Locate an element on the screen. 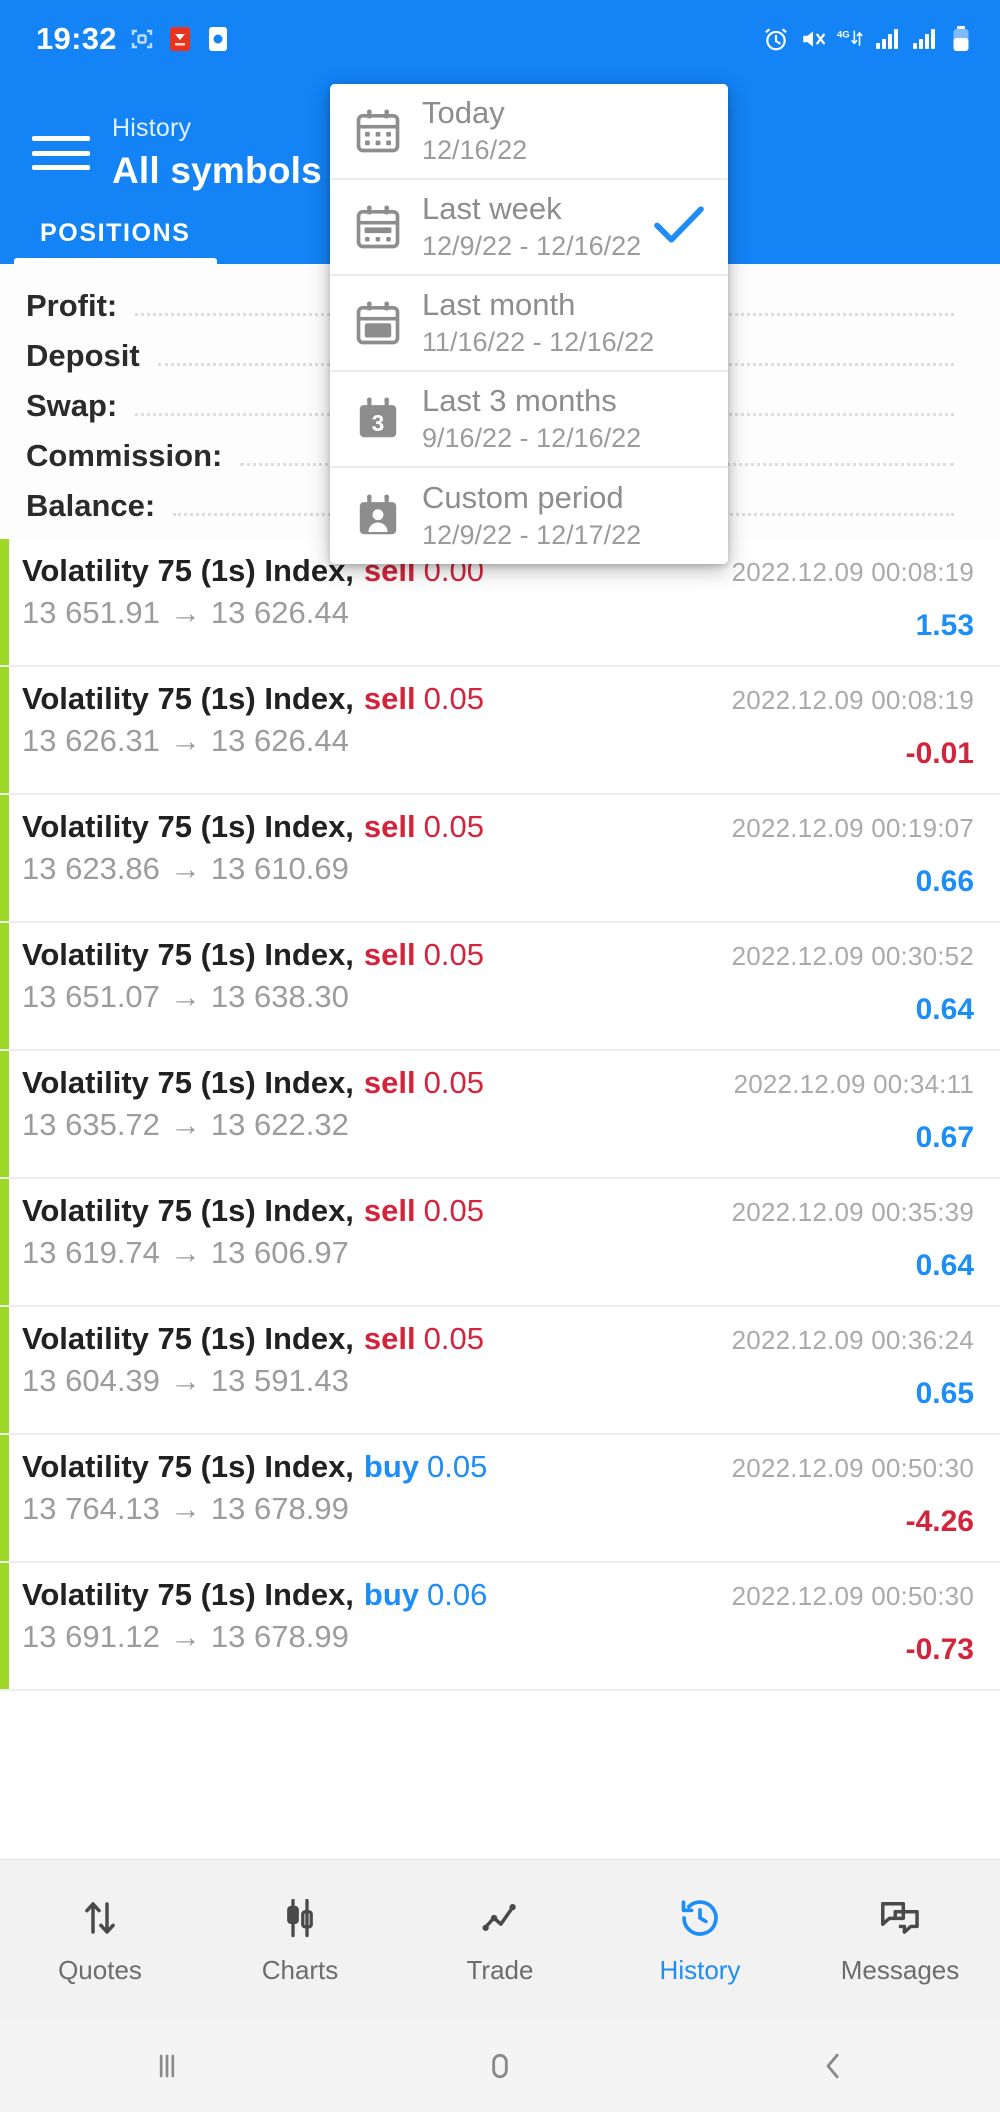 This screenshot has width=1000, height=2112. chat-bubbles-icon is located at coordinates (900, 1918).